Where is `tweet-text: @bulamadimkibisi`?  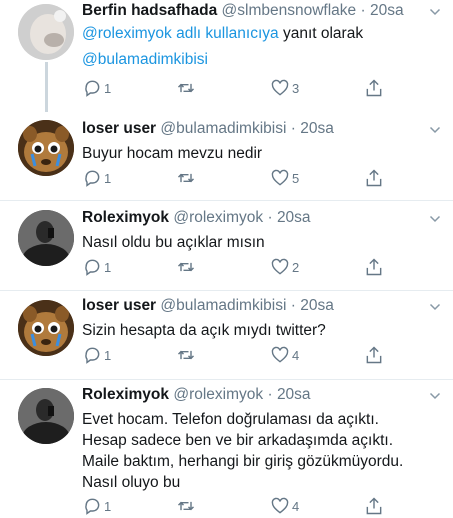 tweet-text: @bulamadimkibisi is located at coordinates (262, 59).